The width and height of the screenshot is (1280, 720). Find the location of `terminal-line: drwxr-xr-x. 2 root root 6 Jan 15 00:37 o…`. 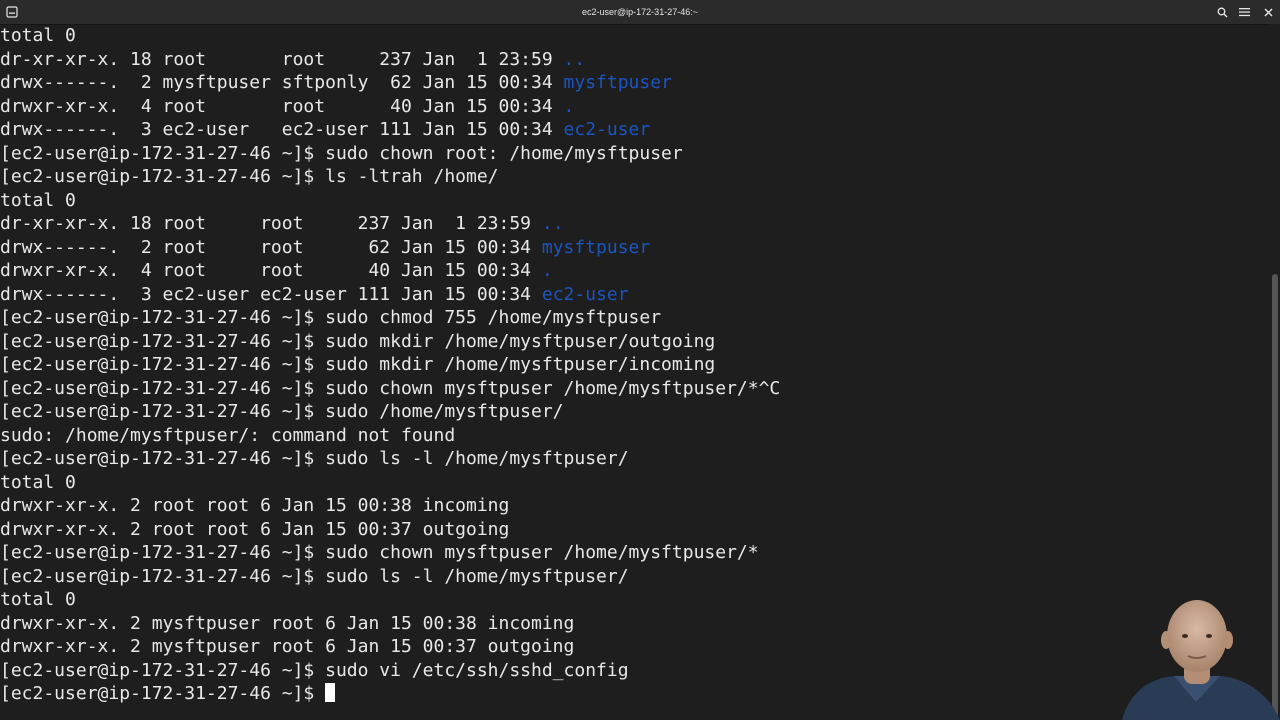

terminal-line: drwxr-xr-x. 2 root root 6 Jan 15 00:37 o… is located at coordinates (255, 529).